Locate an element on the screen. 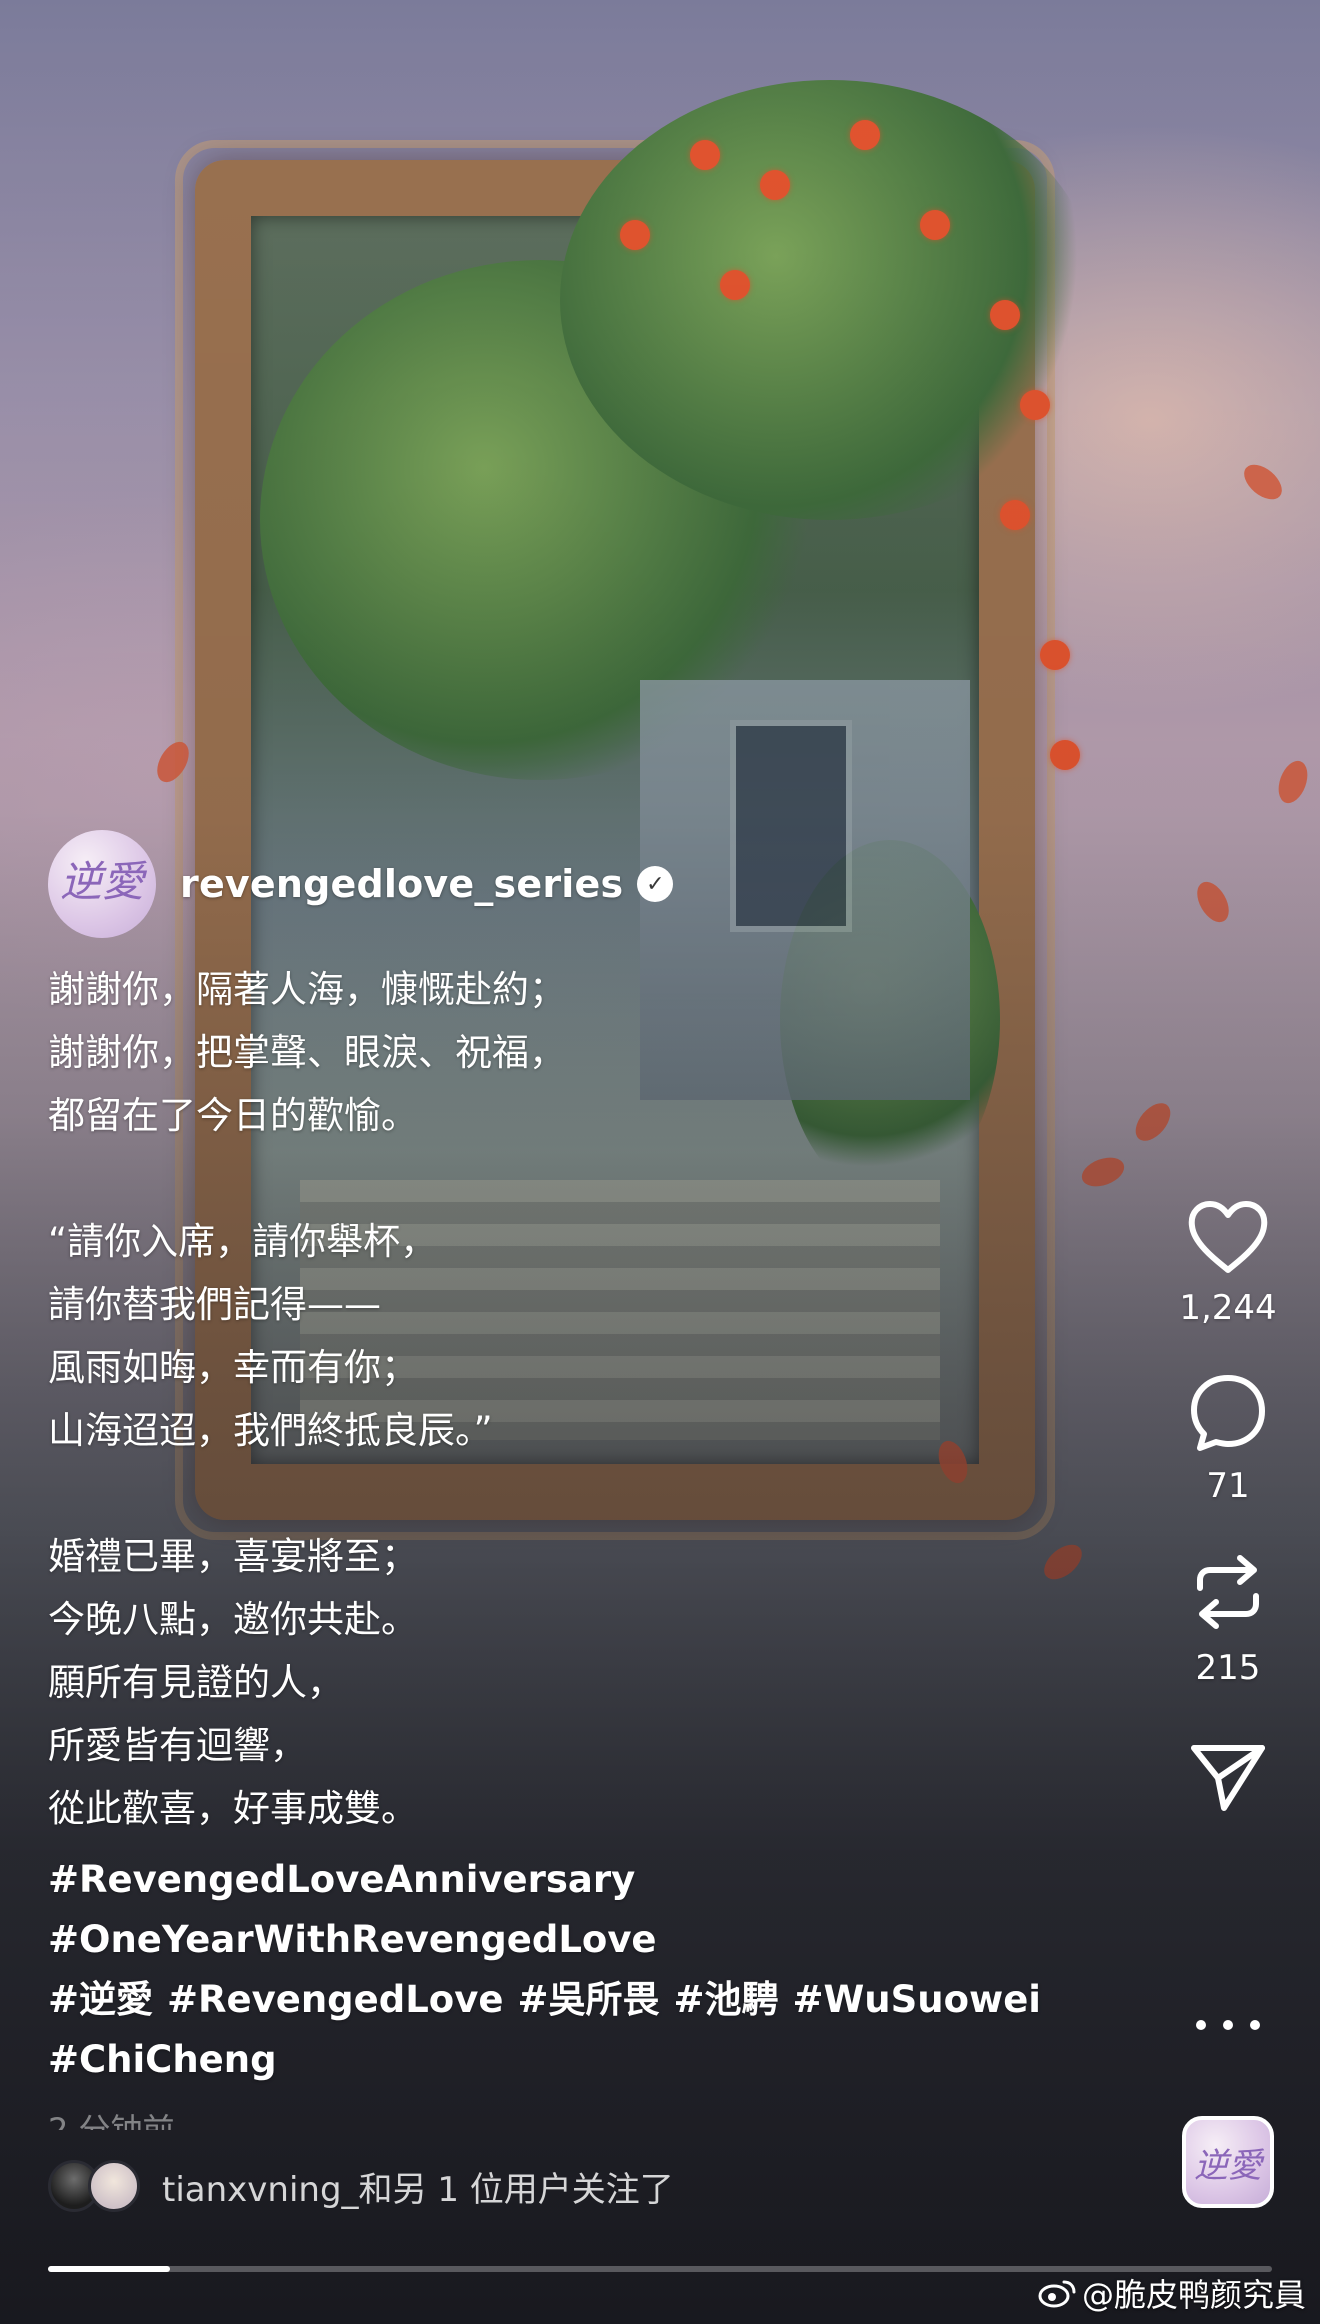 The height and width of the screenshot is (2324, 1320). send-icon is located at coordinates (1228, 1778).